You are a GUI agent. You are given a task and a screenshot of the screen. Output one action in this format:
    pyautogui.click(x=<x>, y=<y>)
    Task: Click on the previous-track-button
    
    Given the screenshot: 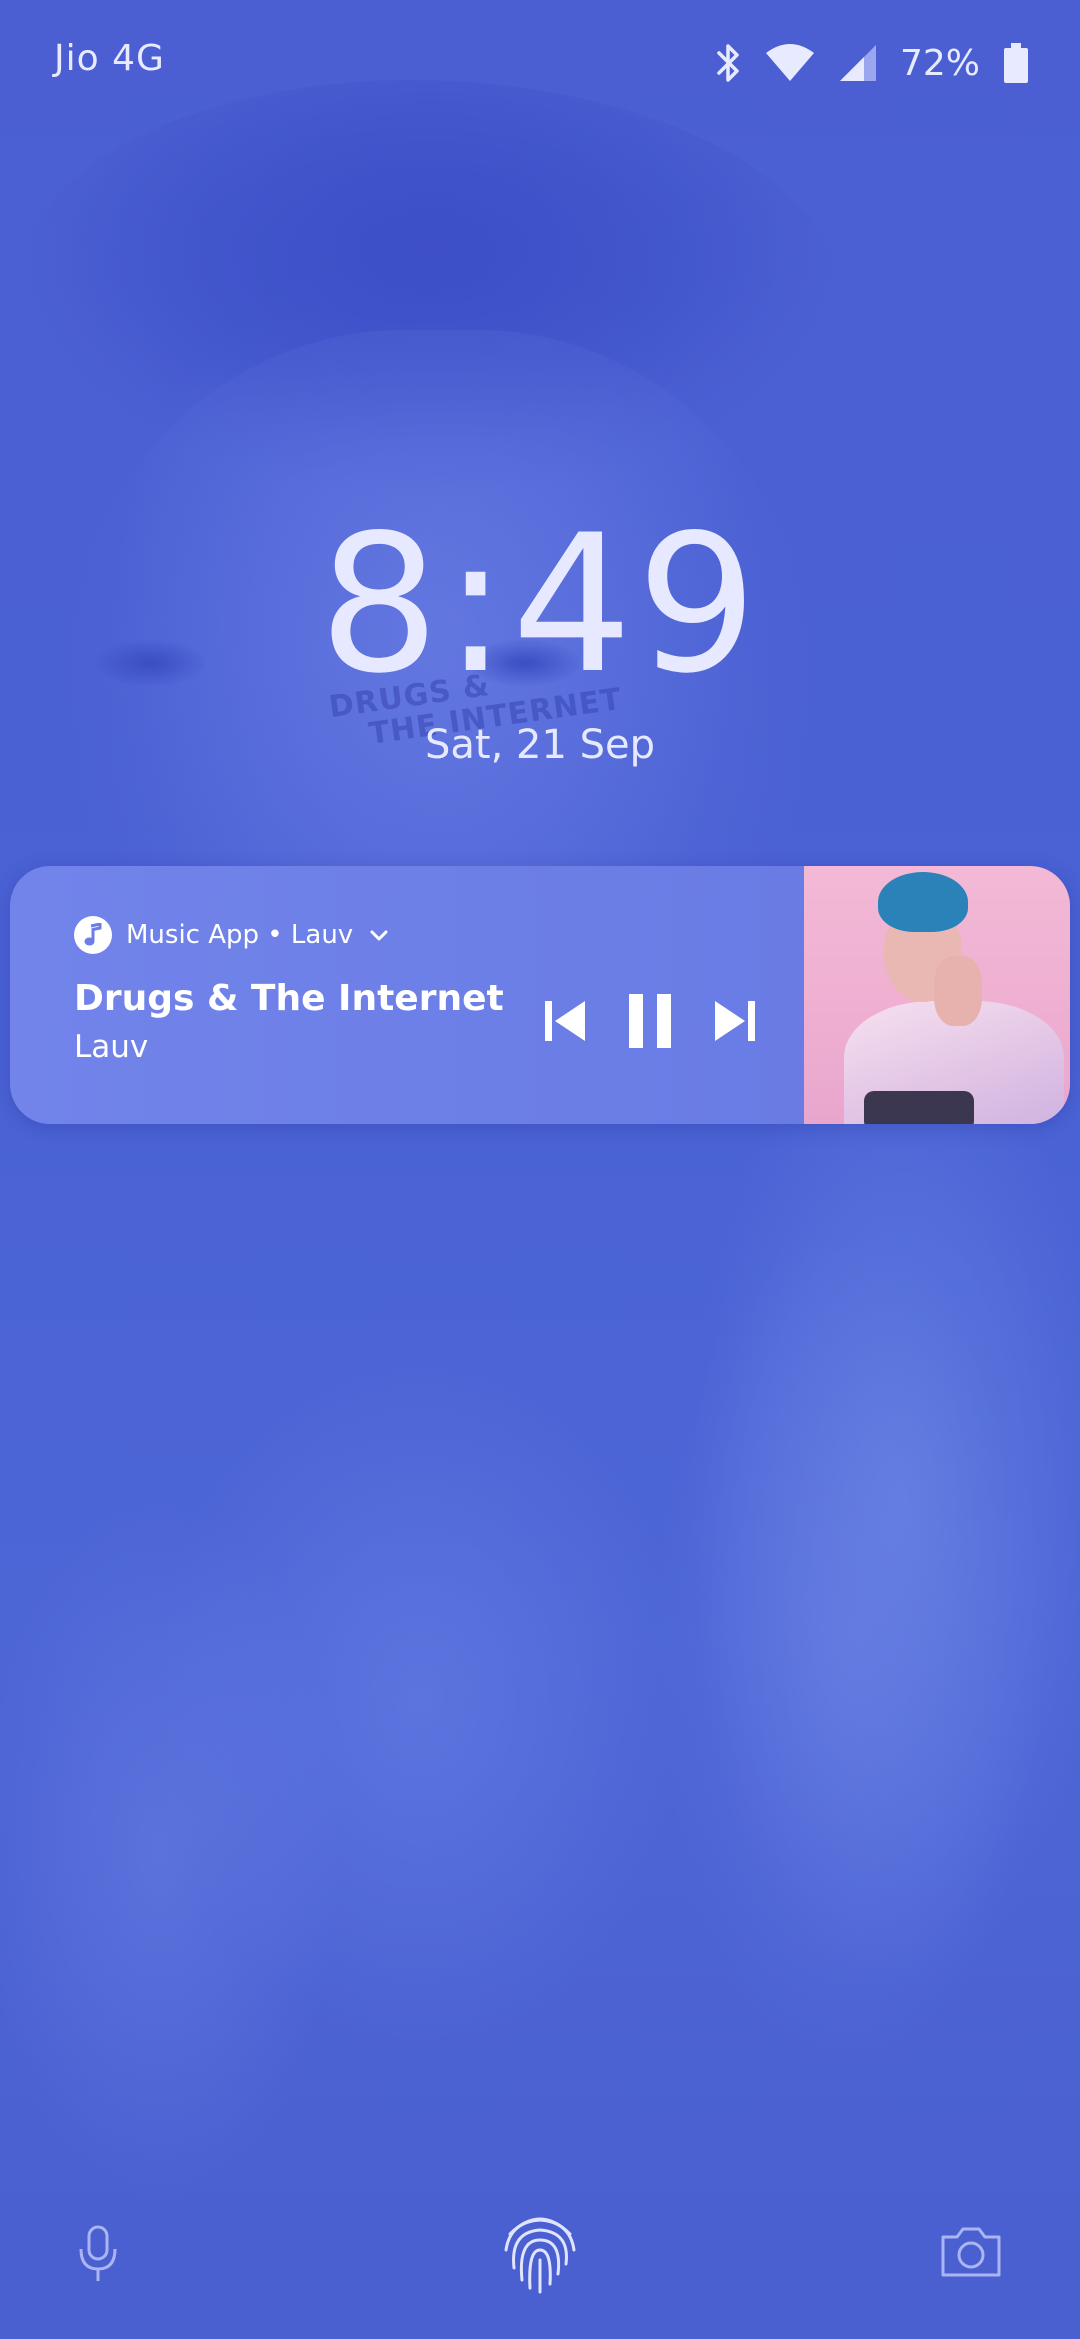 What is the action you would take?
    pyautogui.click(x=565, y=1021)
    